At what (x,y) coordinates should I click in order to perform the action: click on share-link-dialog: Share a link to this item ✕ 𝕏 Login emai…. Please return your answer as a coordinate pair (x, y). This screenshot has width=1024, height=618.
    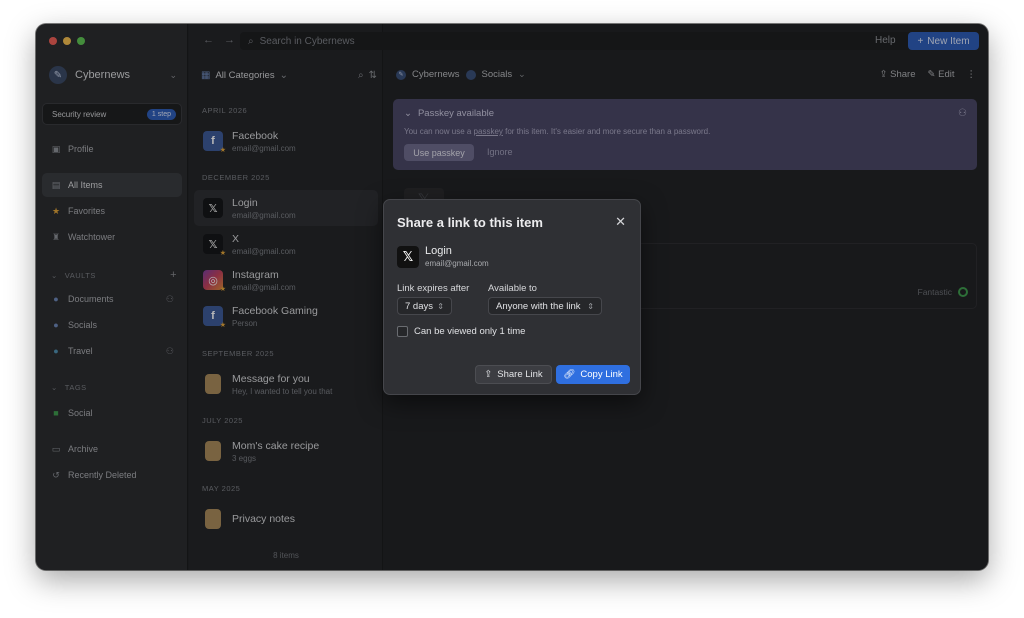
    Looking at the image, I should click on (512, 297).